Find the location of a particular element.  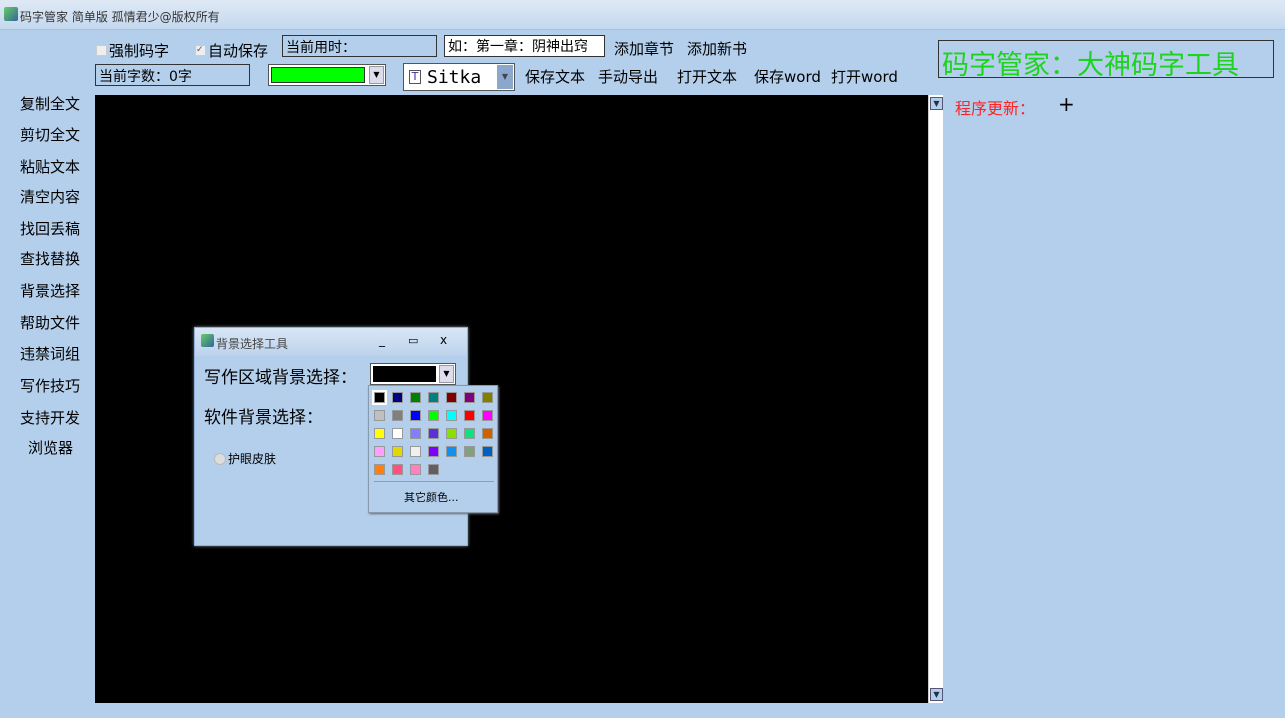

sidebar-item-browser: 浏览器 is located at coordinates (50, 447).